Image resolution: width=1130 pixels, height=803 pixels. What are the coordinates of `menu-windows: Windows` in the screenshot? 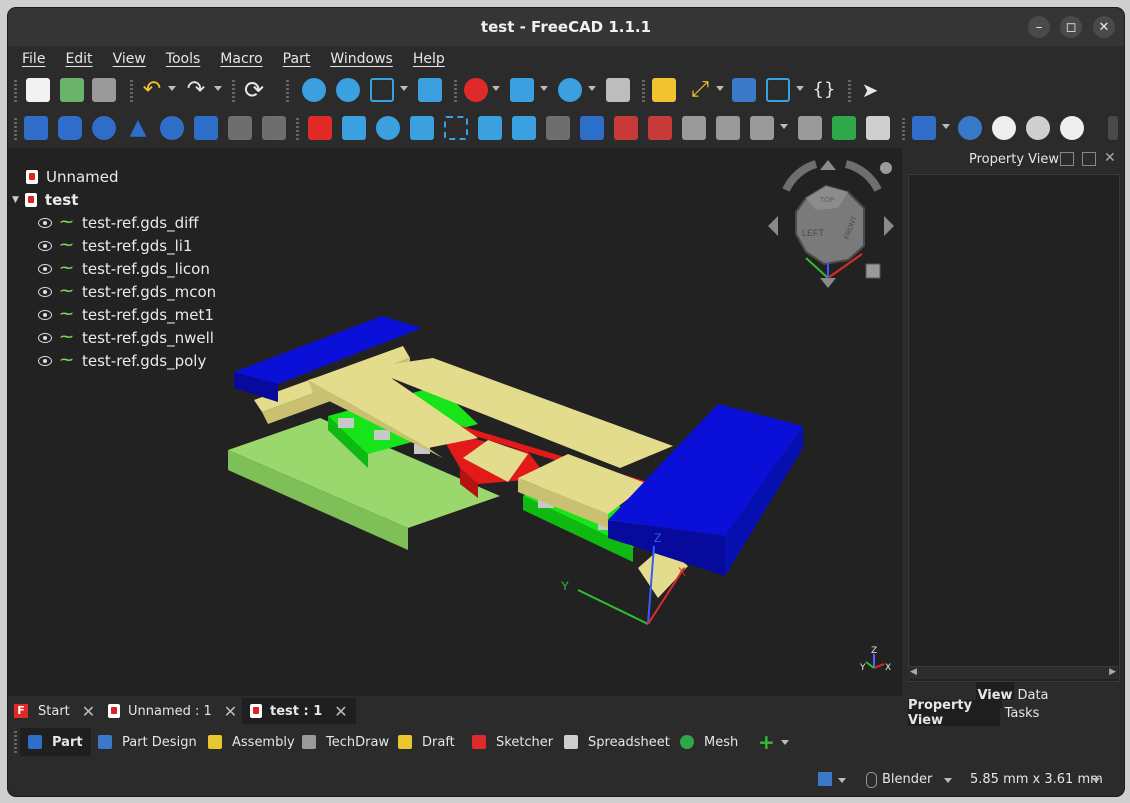 It's located at (361, 59).